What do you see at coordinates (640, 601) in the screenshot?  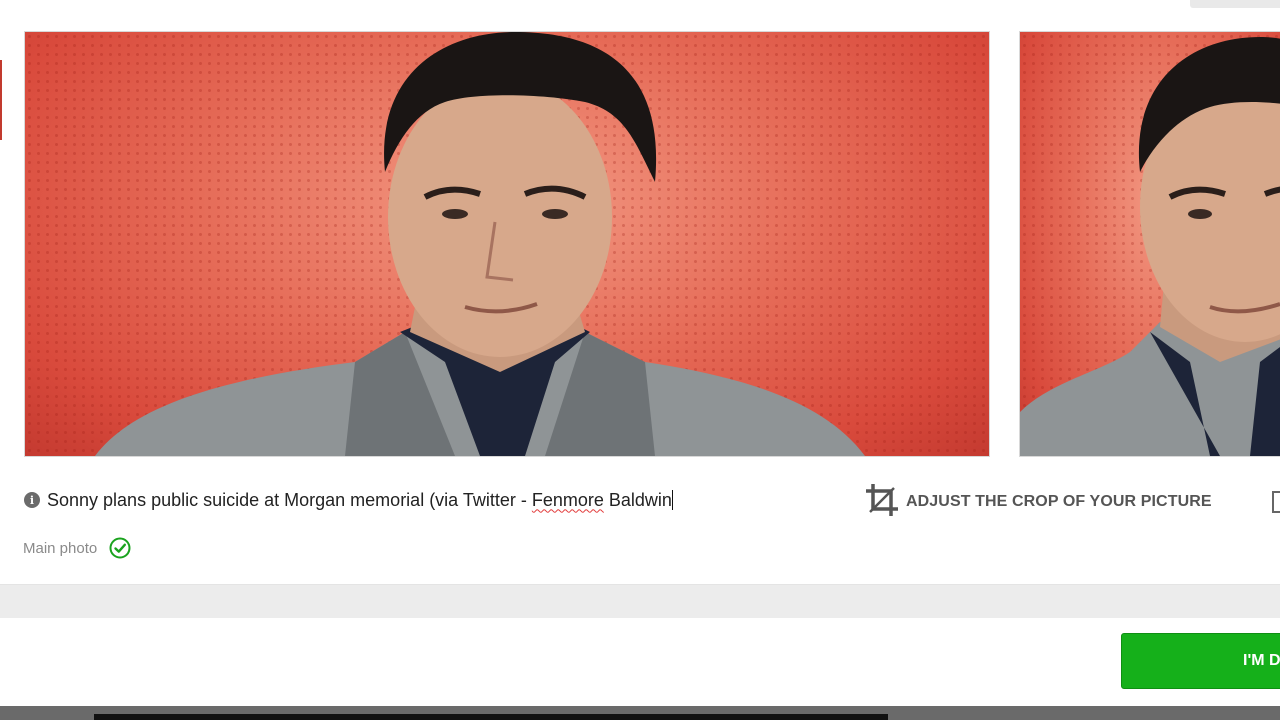 I see `section-divider-band` at bounding box center [640, 601].